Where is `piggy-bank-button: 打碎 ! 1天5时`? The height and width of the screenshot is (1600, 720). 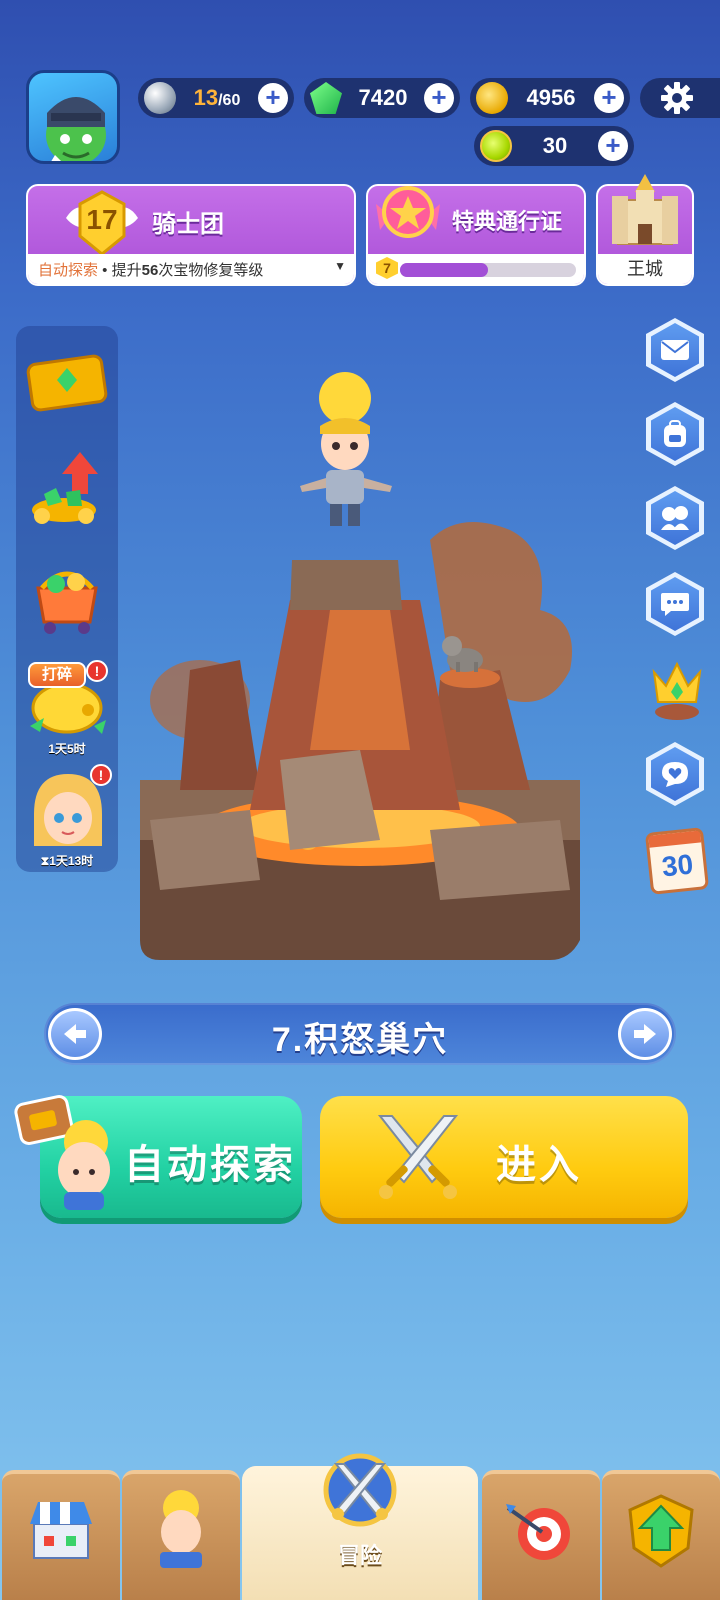
piggy-bank-button: 打碎 ! 1天5时 is located at coordinates (67, 710).